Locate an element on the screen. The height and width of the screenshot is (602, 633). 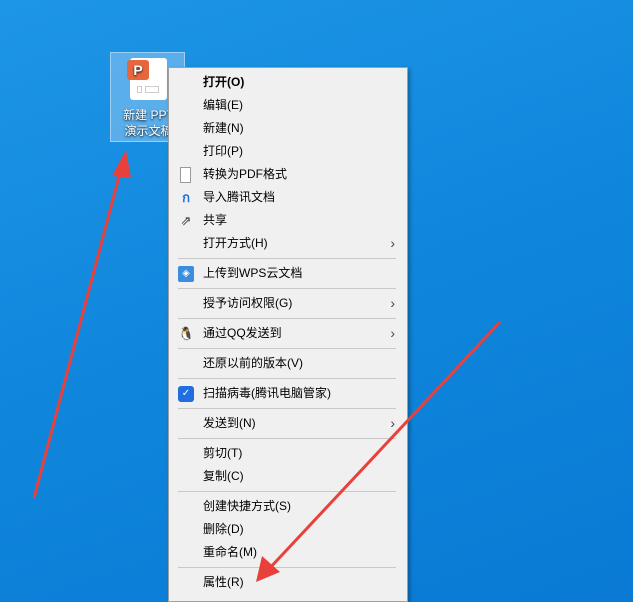
menu-grant-access: 授予访问权限(G) › is located at coordinates (288, 303).